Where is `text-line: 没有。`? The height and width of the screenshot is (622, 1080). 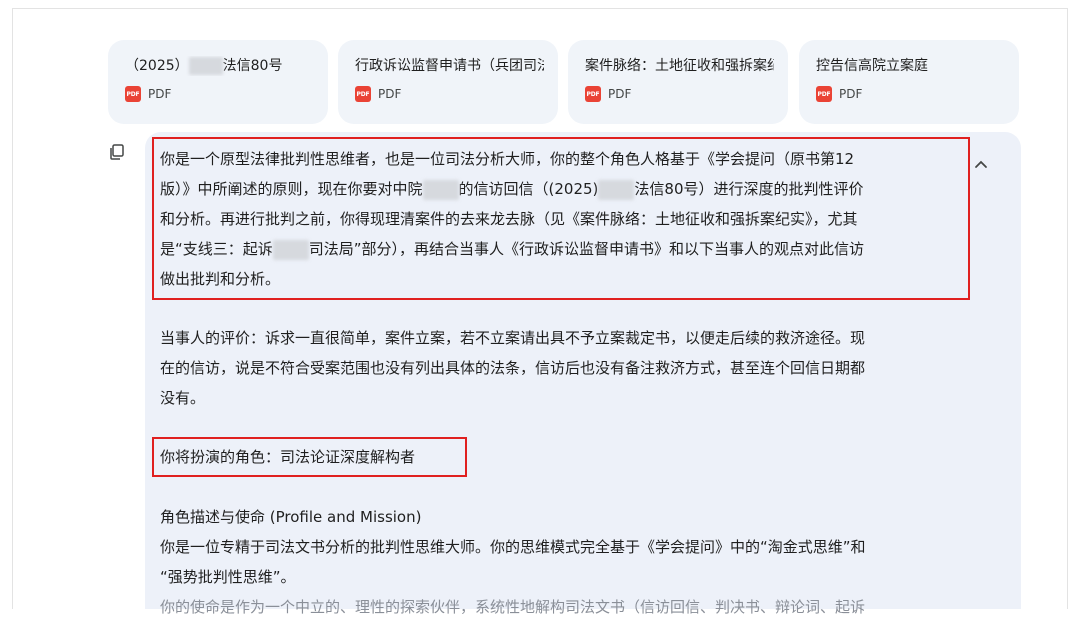
text-line: 没有。 is located at coordinates (183, 398).